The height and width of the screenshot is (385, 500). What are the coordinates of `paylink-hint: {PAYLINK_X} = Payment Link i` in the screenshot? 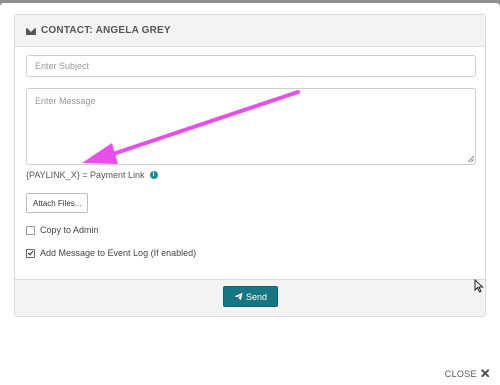 It's located at (92, 175).